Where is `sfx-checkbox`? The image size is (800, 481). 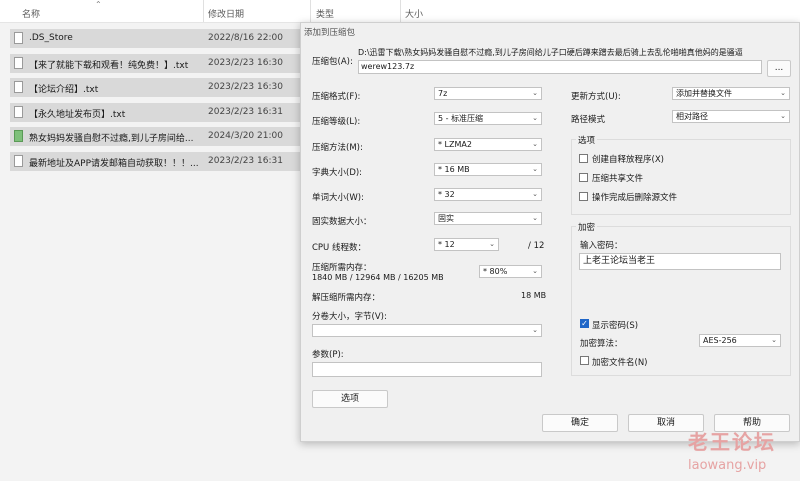 sfx-checkbox is located at coordinates (583, 158).